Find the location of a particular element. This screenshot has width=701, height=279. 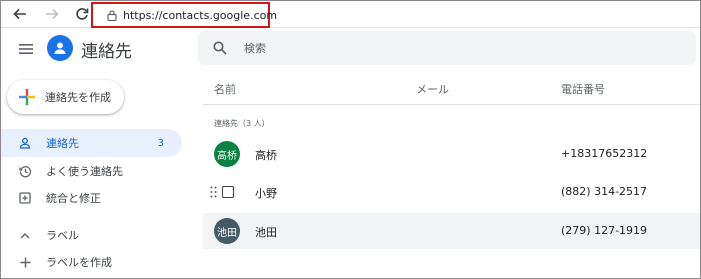

sidebar-item-label: よく使う連絡先 is located at coordinates (84, 171).